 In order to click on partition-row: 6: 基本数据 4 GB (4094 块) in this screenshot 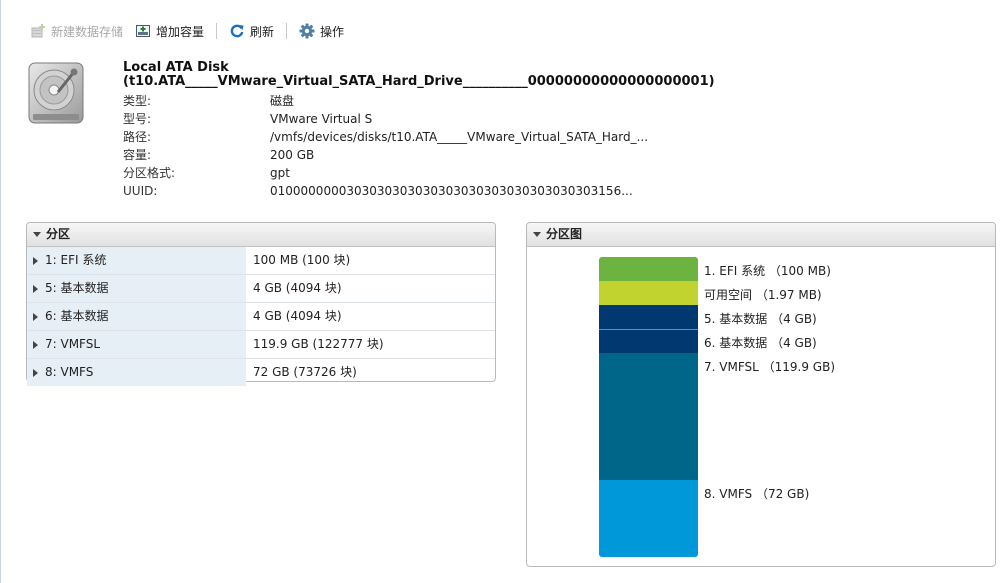, I will do `click(261, 317)`.